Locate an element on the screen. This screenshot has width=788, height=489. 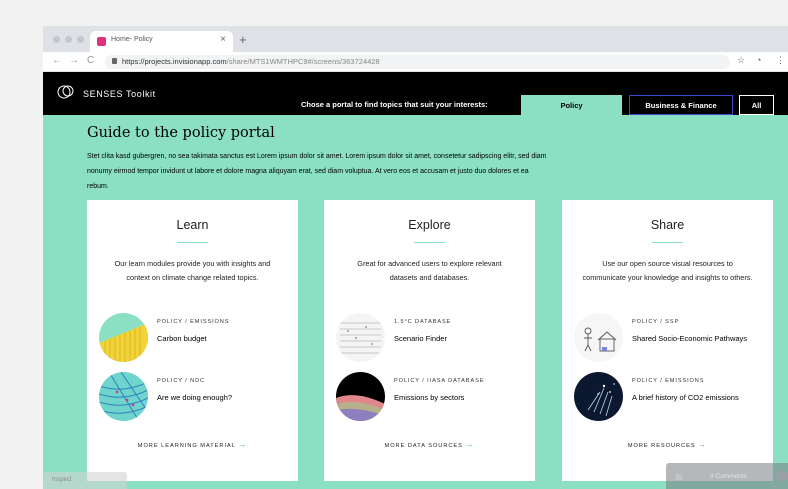
more-data-sources-link: MORE DATA SOURCES → is located at coordinates (429, 444).